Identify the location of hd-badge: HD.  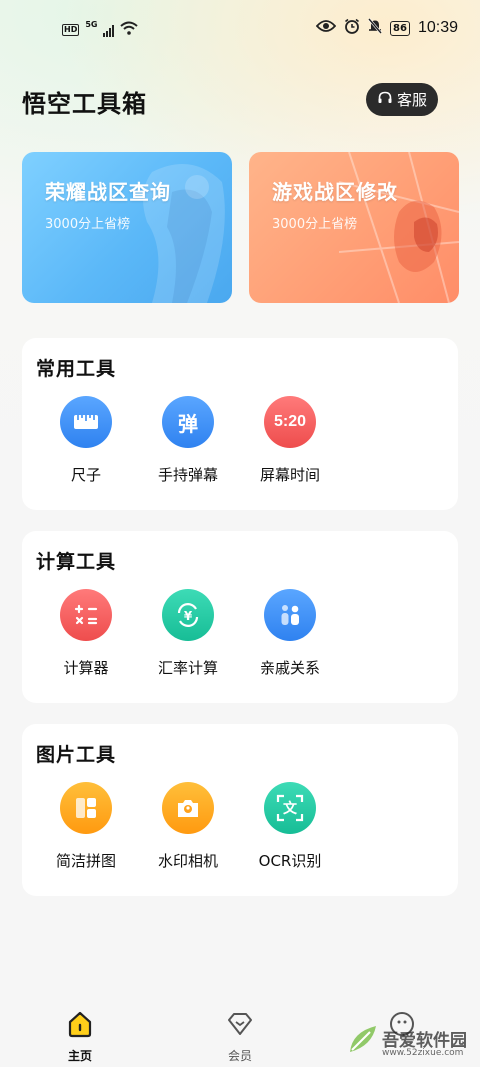
(71, 29).